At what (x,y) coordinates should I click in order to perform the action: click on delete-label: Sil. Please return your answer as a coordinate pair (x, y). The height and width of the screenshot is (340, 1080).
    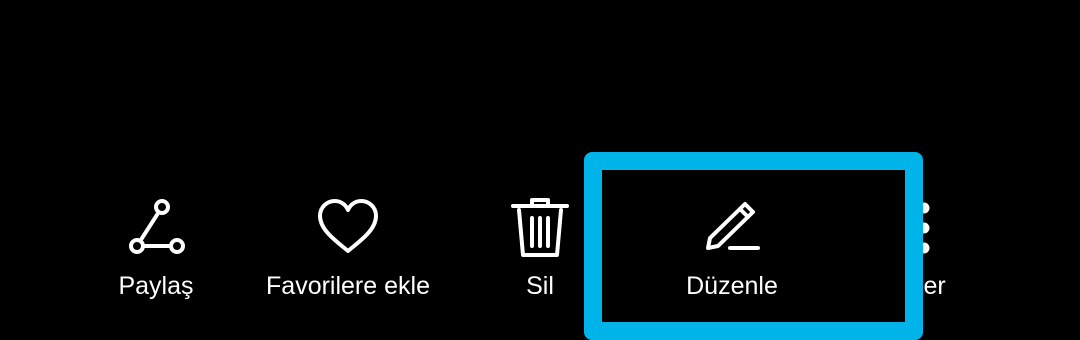
    Looking at the image, I should click on (540, 286).